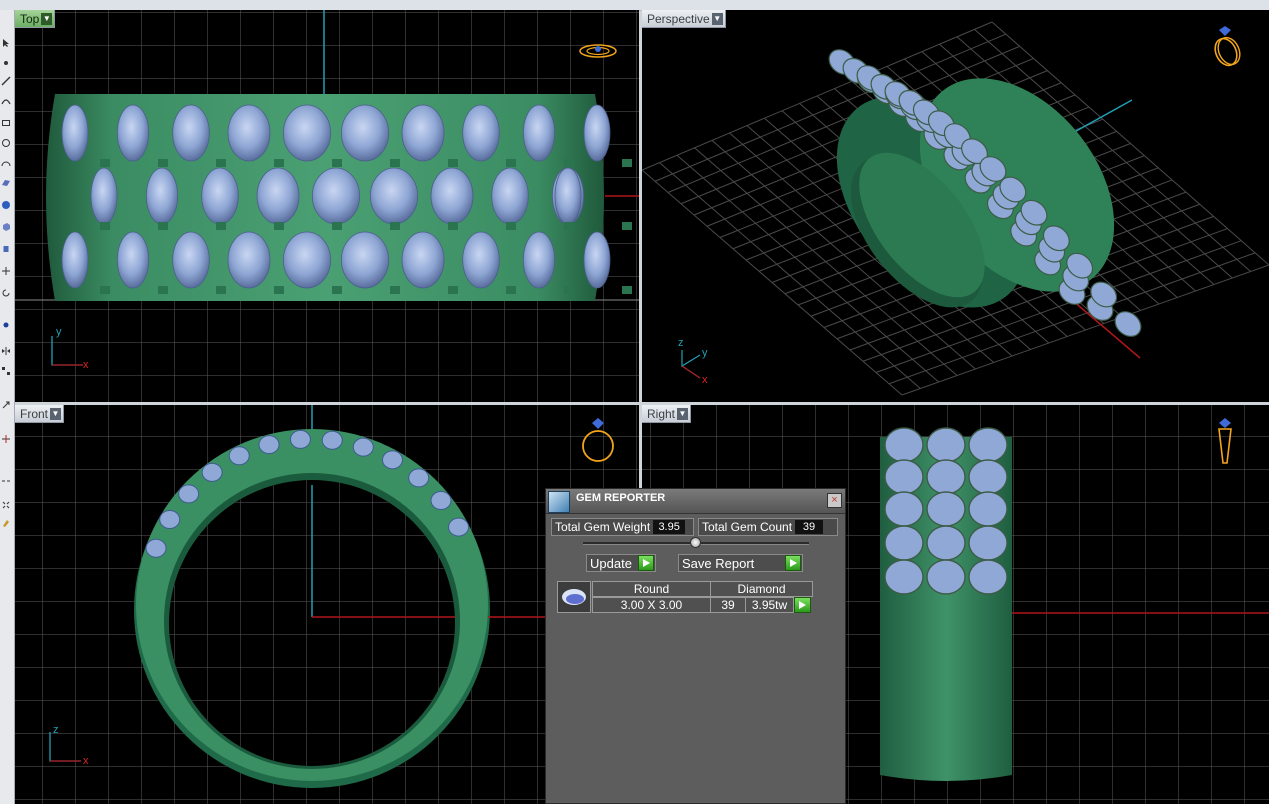 This screenshot has width=1269, height=804. I want to click on slider-knob, so click(695, 542).